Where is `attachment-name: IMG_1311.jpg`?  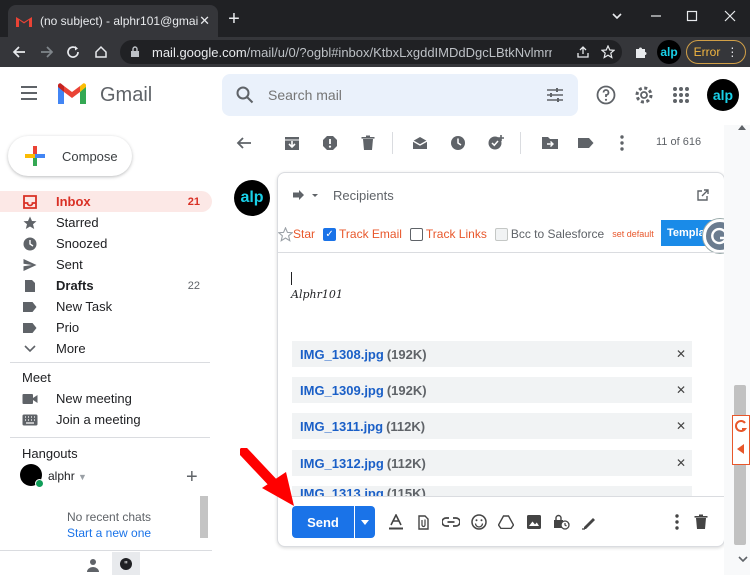
attachment-name: IMG_1311.jpg is located at coordinates (341, 426).